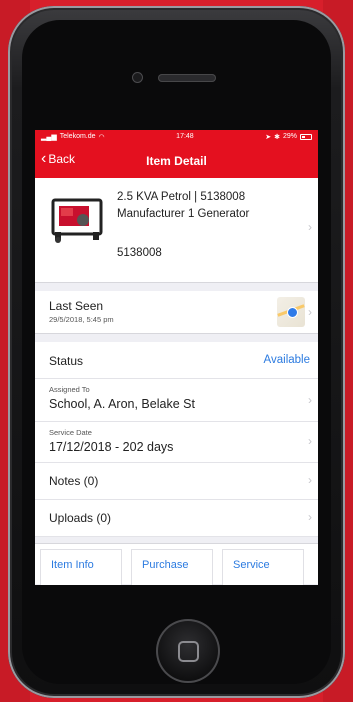 This screenshot has height=702, width=353. I want to click on tab-purchase-label: Purchase, so click(165, 565).